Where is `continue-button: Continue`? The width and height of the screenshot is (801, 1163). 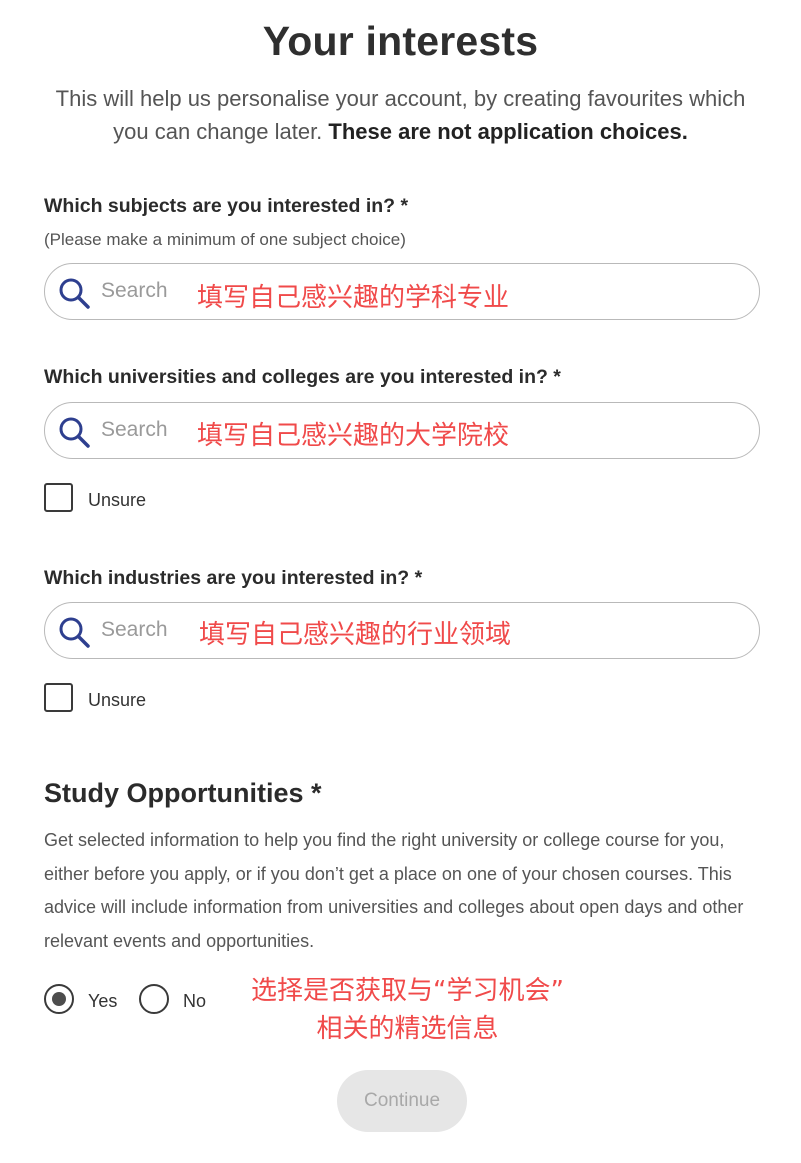
continue-button: Continue is located at coordinates (402, 1101).